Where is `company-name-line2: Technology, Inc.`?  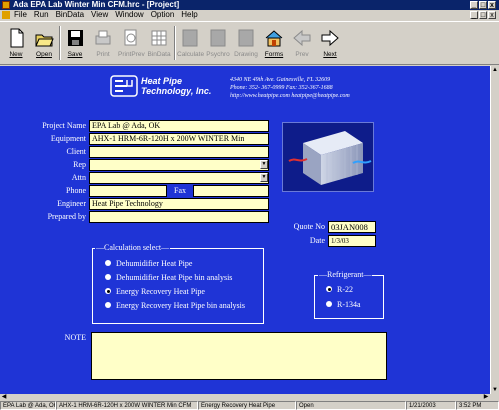
company-name-line2: Technology, Inc. is located at coordinates (176, 91).